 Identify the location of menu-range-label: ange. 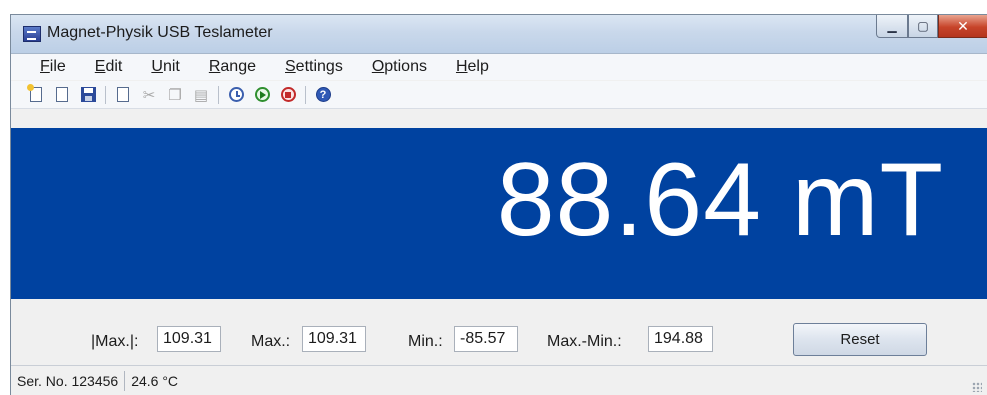
(238, 66).